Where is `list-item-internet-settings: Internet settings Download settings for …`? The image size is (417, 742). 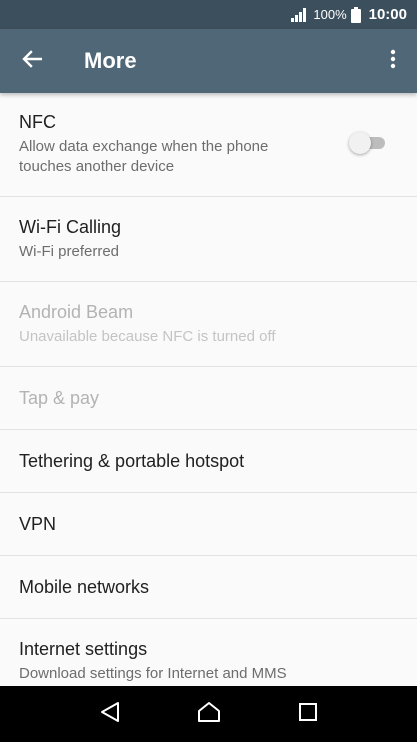
list-item-internet-settings: Internet settings Download settings for … is located at coordinates (208, 652).